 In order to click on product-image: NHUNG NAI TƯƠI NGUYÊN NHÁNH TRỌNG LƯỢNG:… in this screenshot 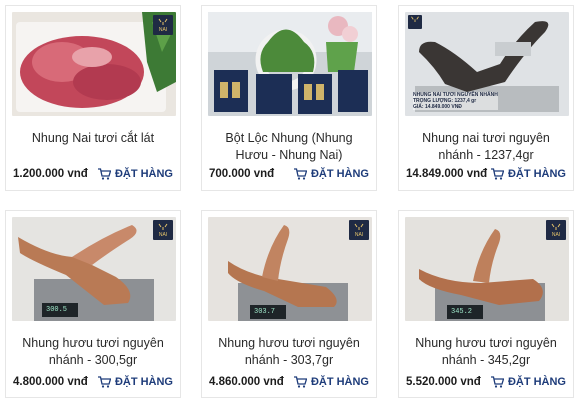, I will do `click(487, 64)`.